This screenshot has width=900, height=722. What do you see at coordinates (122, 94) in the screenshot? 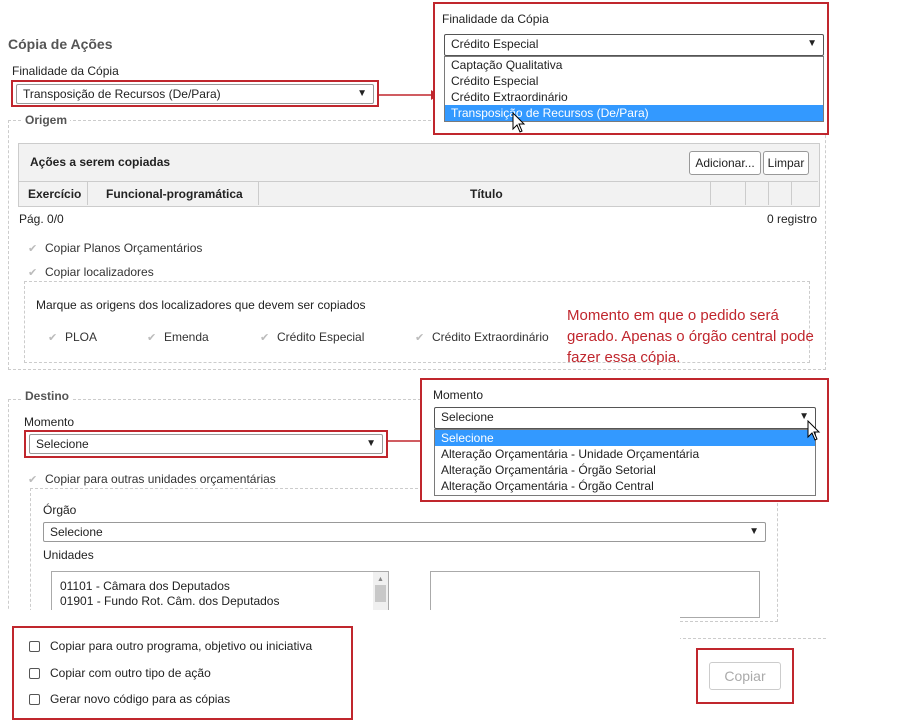
I see `finalidade-value: Transposição de Recursos (De/Para)` at bounding box center [122, 94].